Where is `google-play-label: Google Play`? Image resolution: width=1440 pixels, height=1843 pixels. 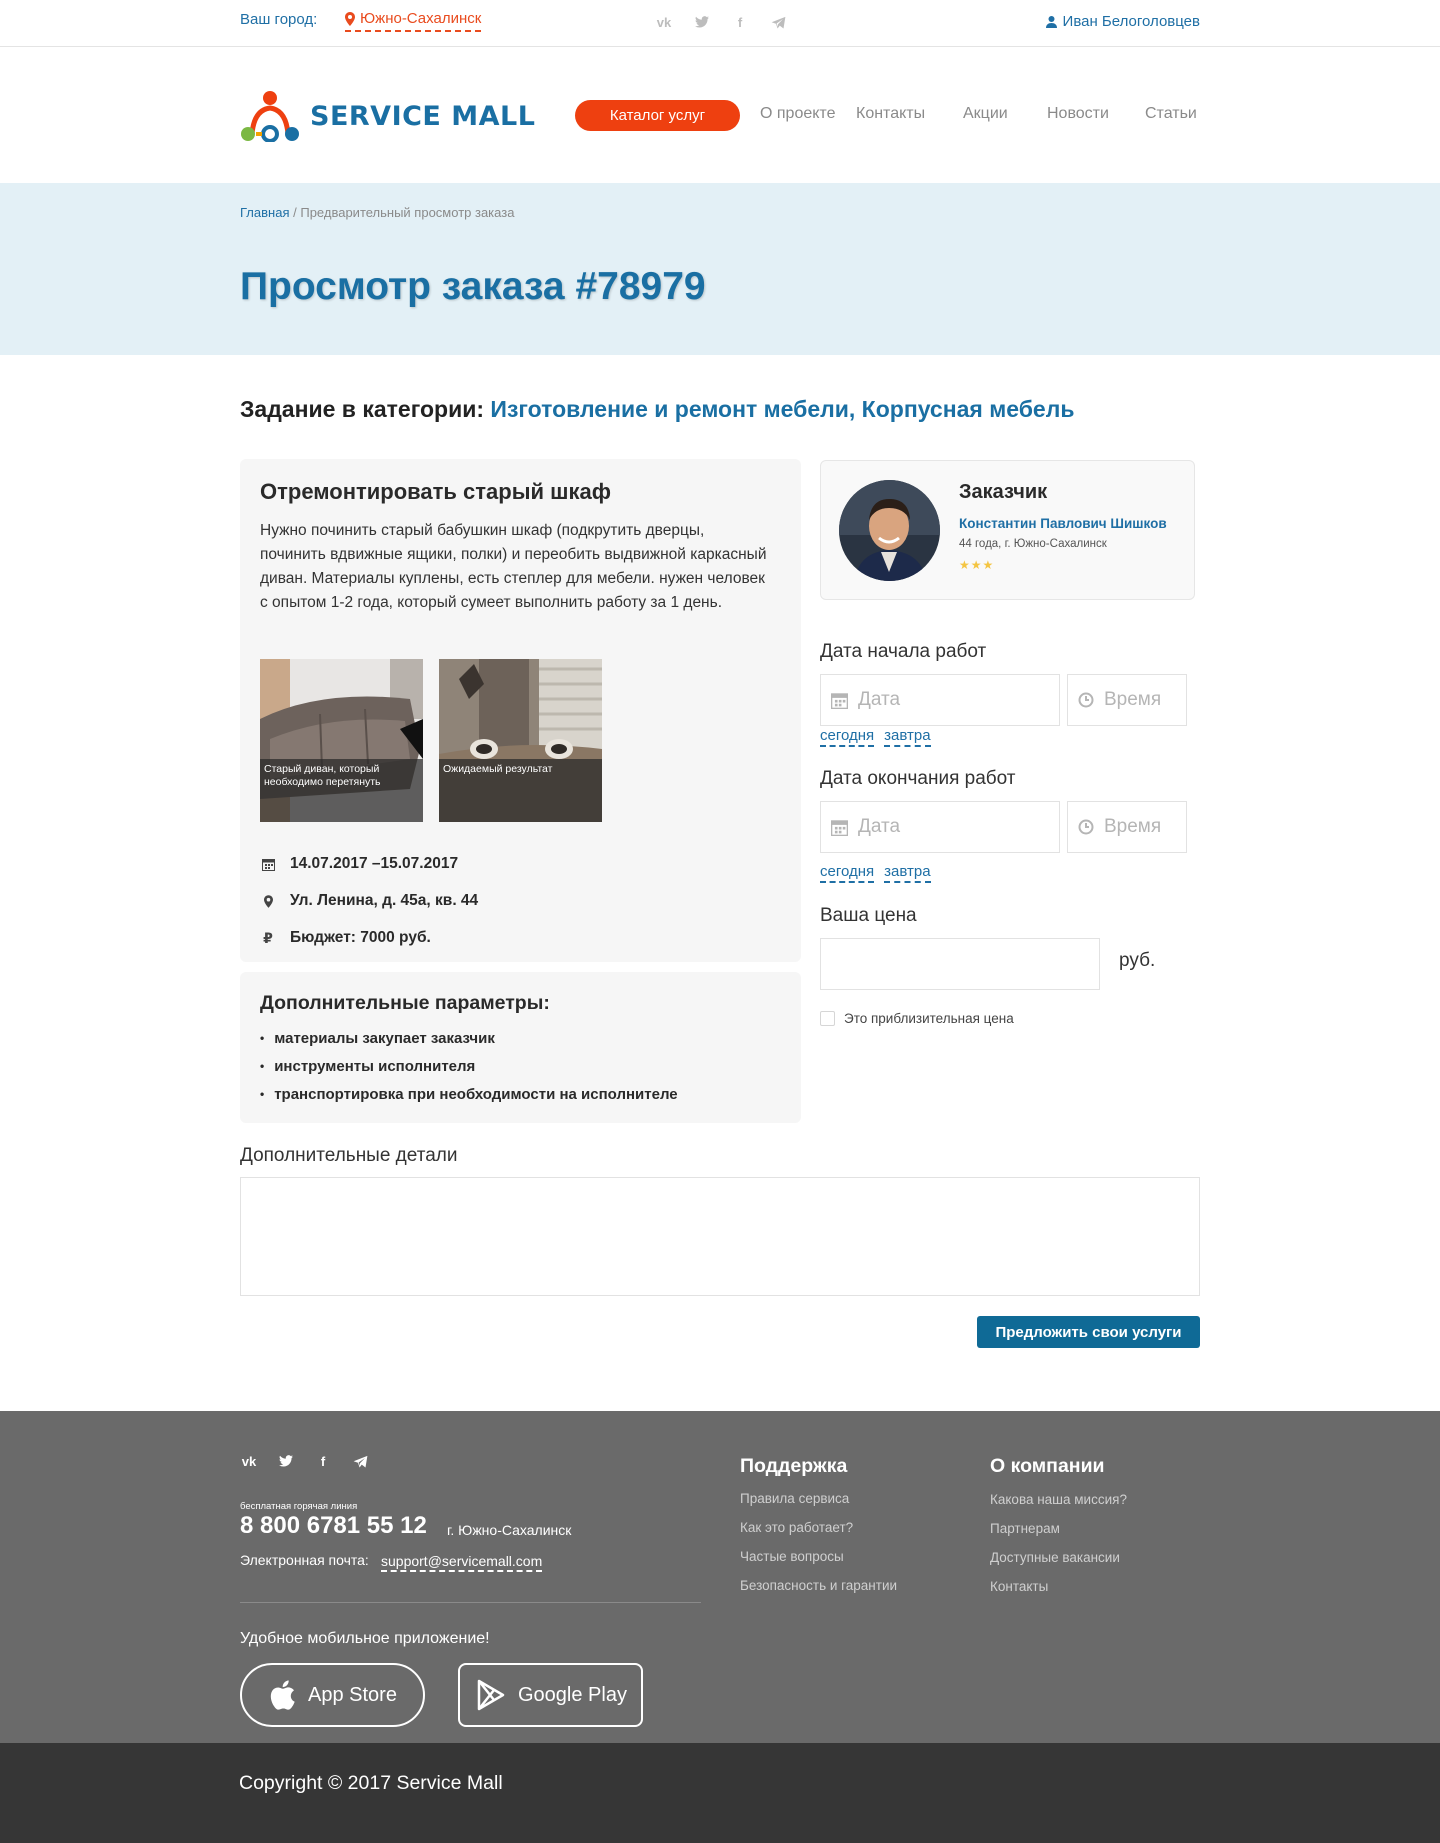
google-play-label: Google Play is located at coordinates (572, 1694).